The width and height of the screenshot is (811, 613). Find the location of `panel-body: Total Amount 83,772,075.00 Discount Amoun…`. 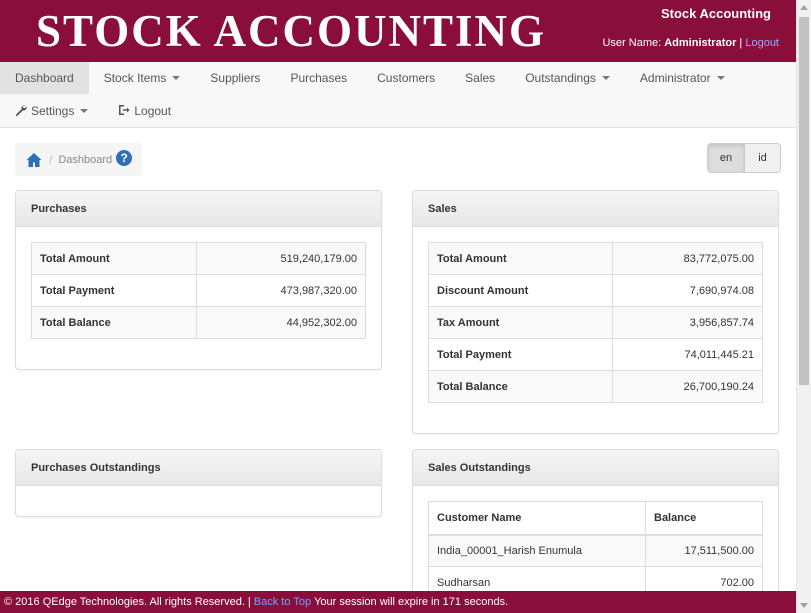

panel-body: Total Amount 83,772,075.00 Discount Amoun… is located at coordinates (595, 322).